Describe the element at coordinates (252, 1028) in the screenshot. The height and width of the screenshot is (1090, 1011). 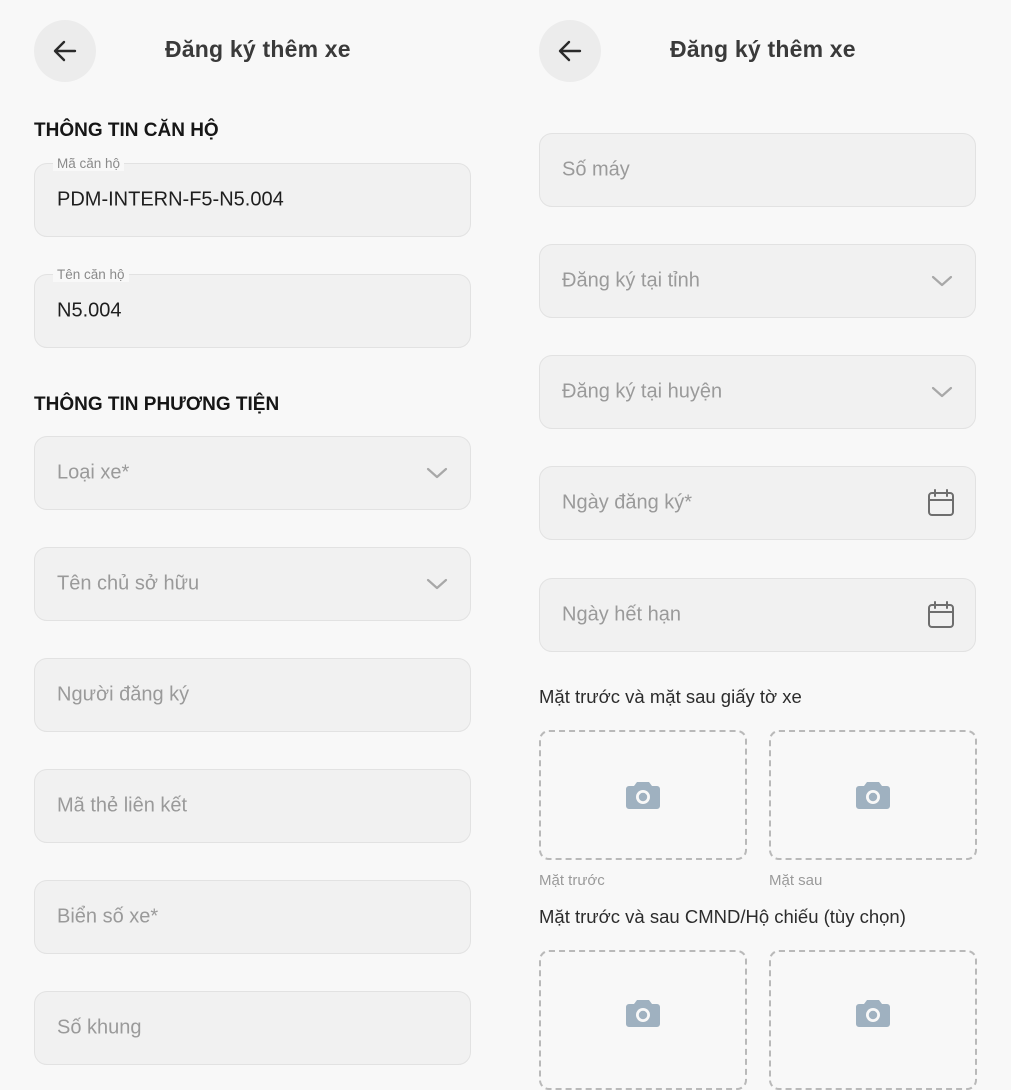
I see `frame-number-input: Số khung` at that location.